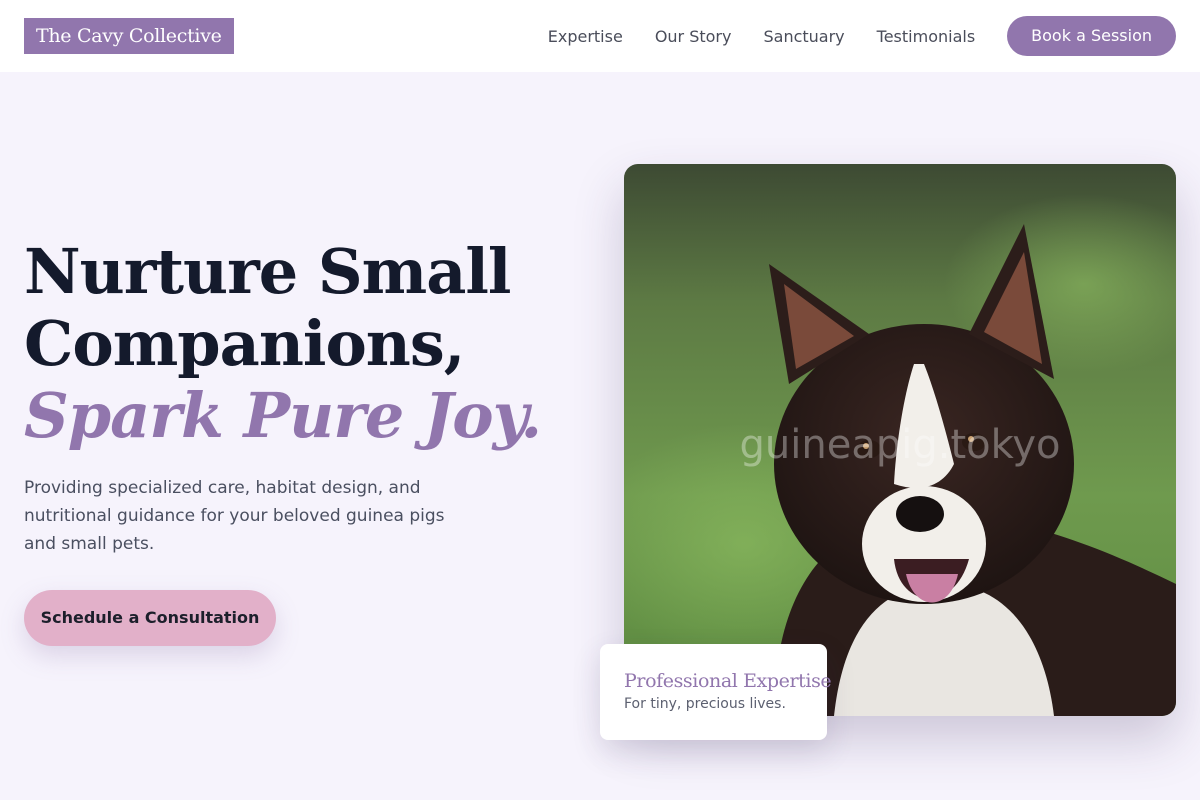 This screenshot has height=800, width=1200. What do you see at coordinates (900, 445) in the screenshot?
I see `image-watermark: guineapig.tokyo` at bounding box center [900, 445].